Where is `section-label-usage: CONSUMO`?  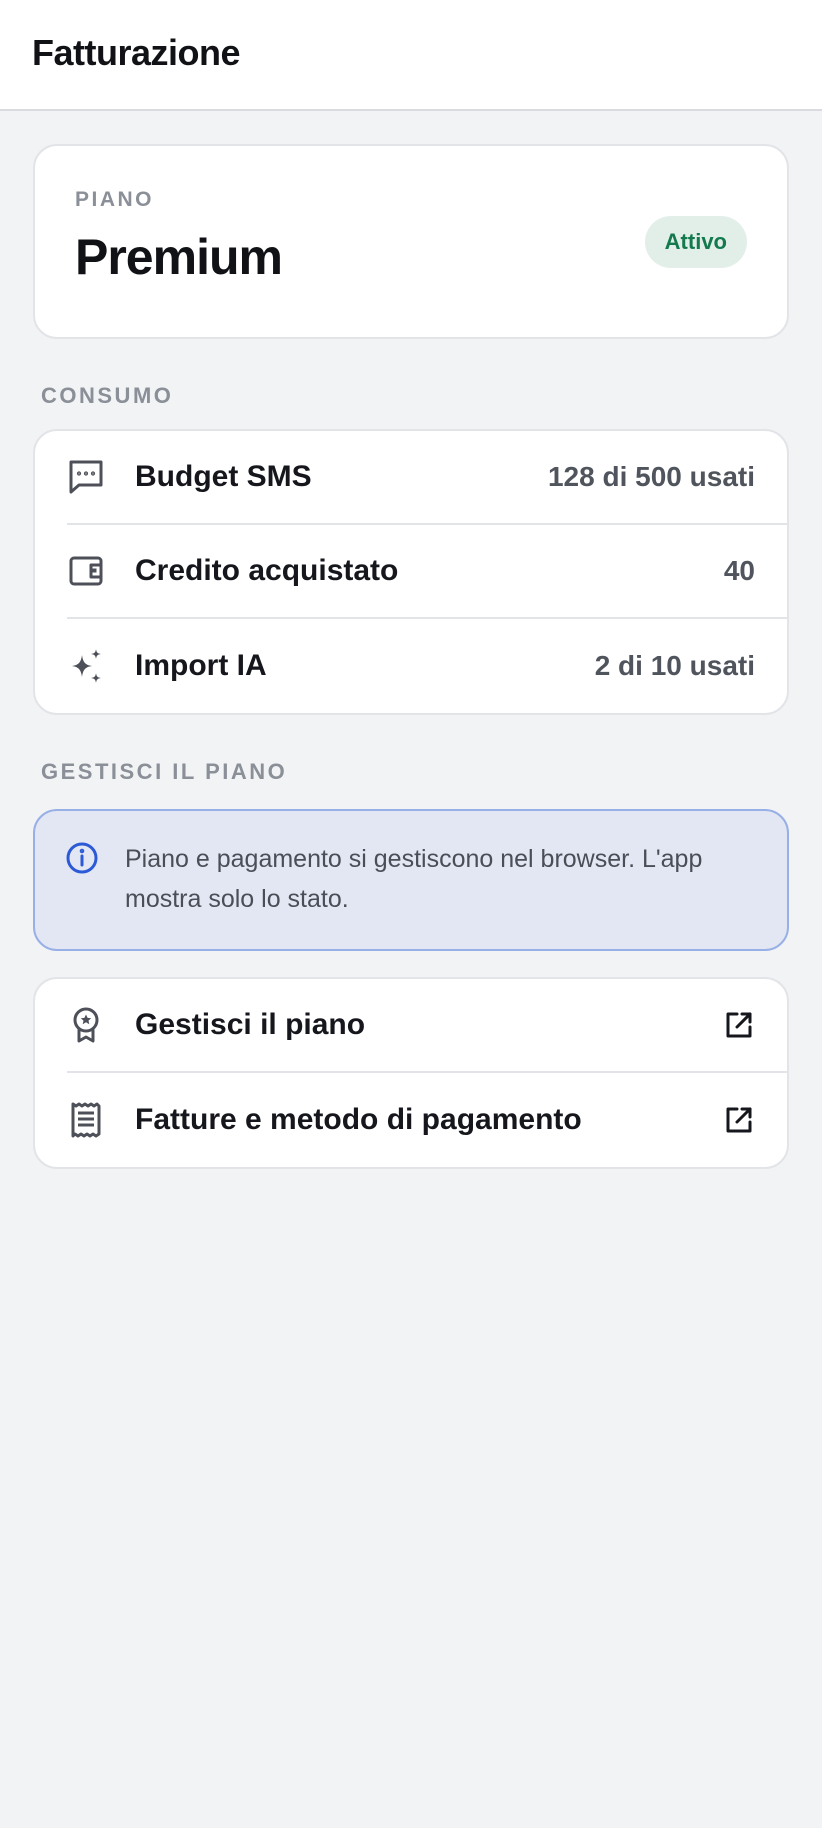
section-label-usage: CONSUMO is located at coordinates (107, 395).